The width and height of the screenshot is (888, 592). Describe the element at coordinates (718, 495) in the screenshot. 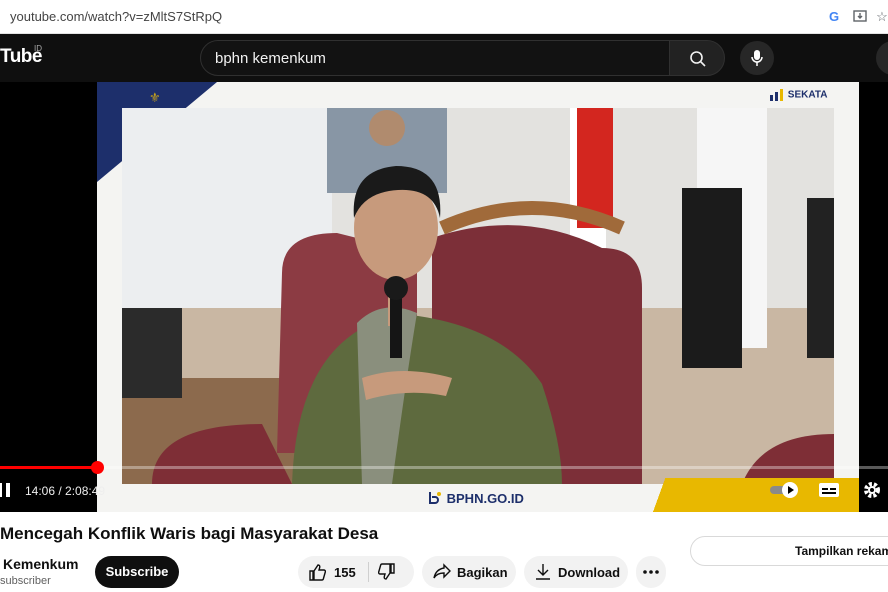

I see `yellow-stripe-decoration` at that location.